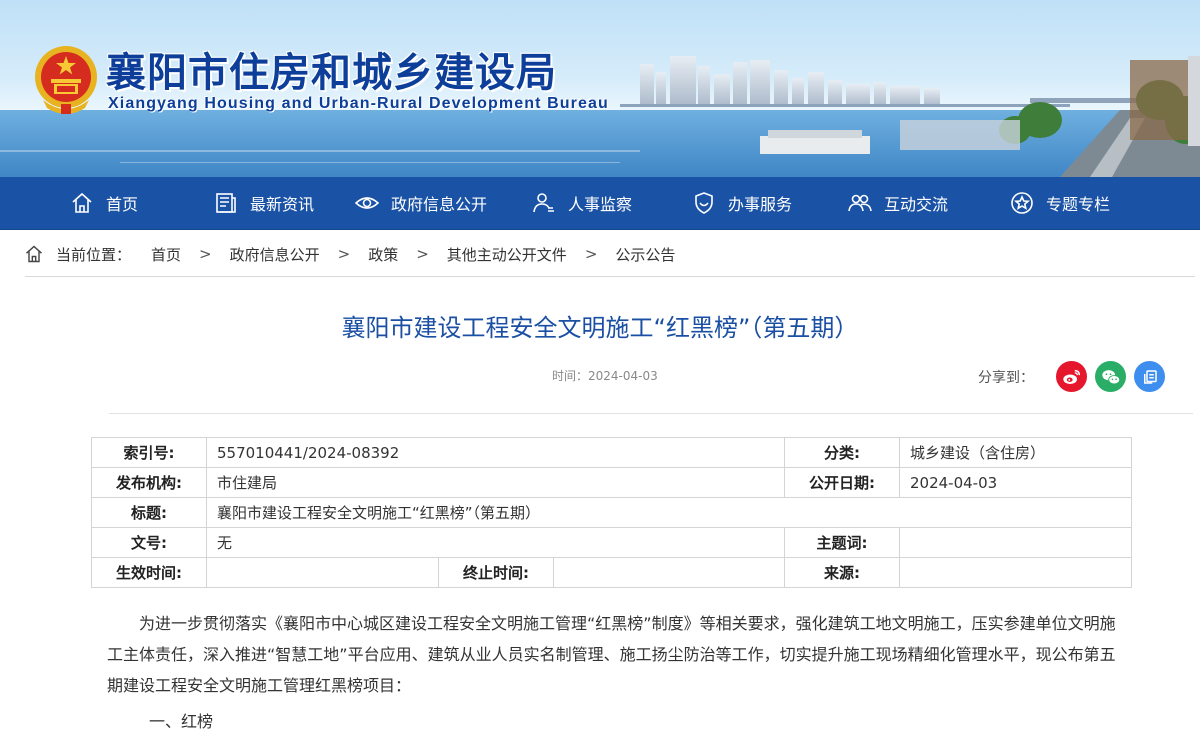  Describe the element at coordinates (860, 203) in the screenshot. I see `people-icon` at that location.